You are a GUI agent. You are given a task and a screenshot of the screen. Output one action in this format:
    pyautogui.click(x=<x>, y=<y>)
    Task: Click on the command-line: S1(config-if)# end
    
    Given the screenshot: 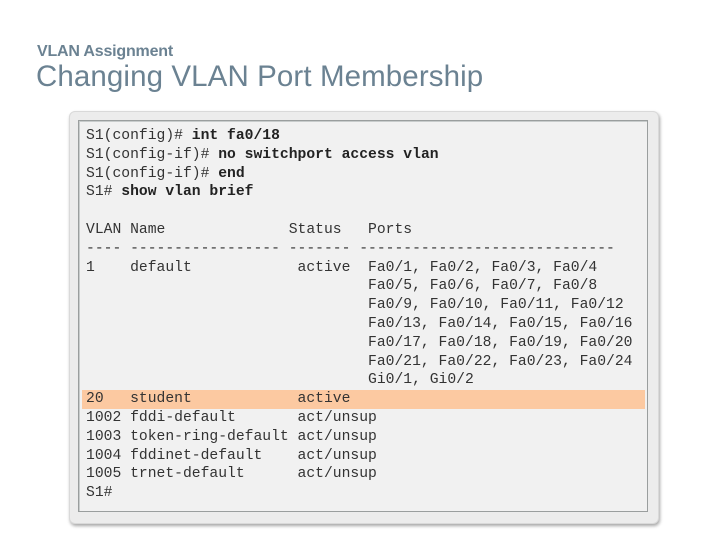 What is the action you would take?
    pyautogui.click(x=366, y=174)
    